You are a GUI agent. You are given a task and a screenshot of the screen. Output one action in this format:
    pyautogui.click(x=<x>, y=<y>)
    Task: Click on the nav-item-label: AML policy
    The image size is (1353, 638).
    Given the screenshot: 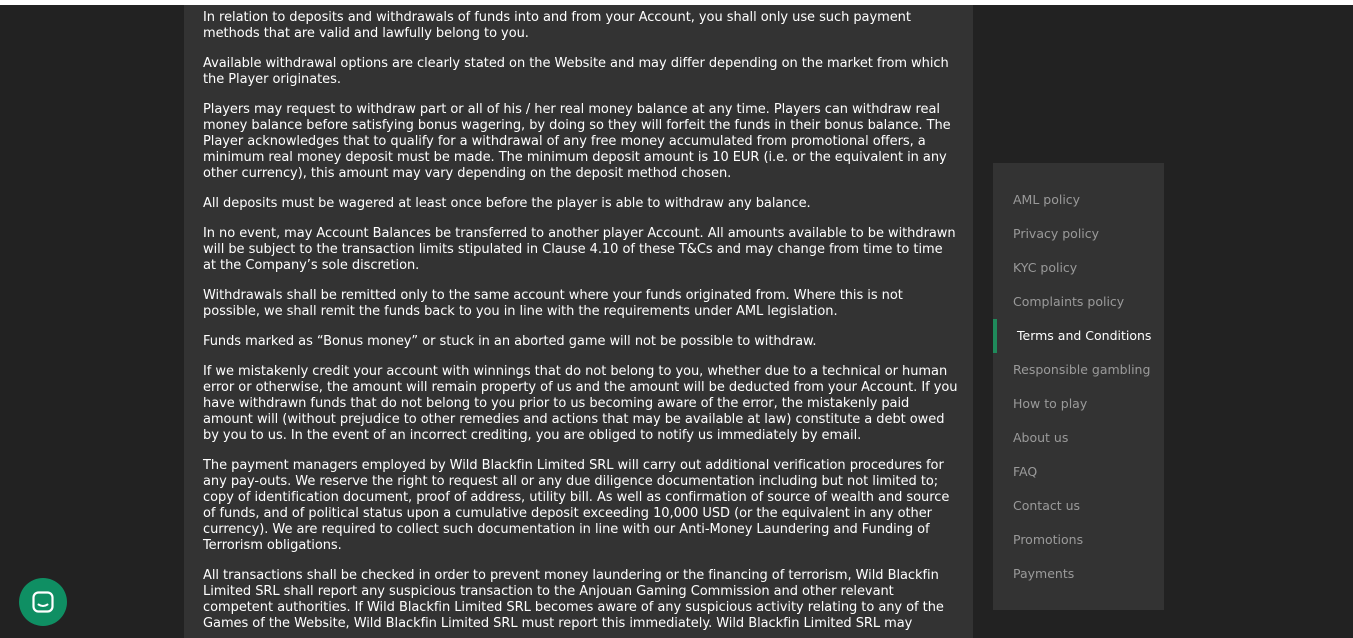 What is the action you would take?
    pyautogui.click(x=1047, y=199)
    